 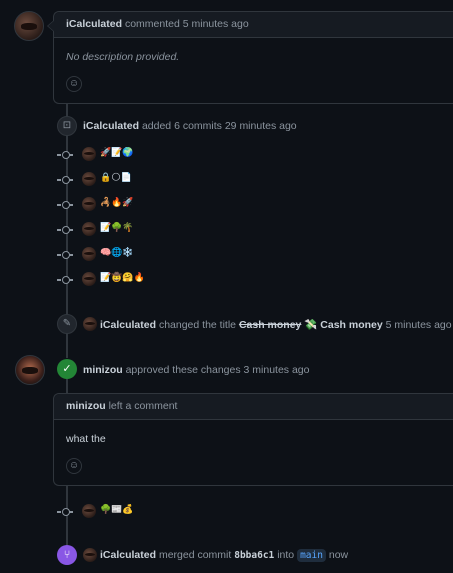 I want to click on commits-author: iCalculated, so click(x=111, y=126).